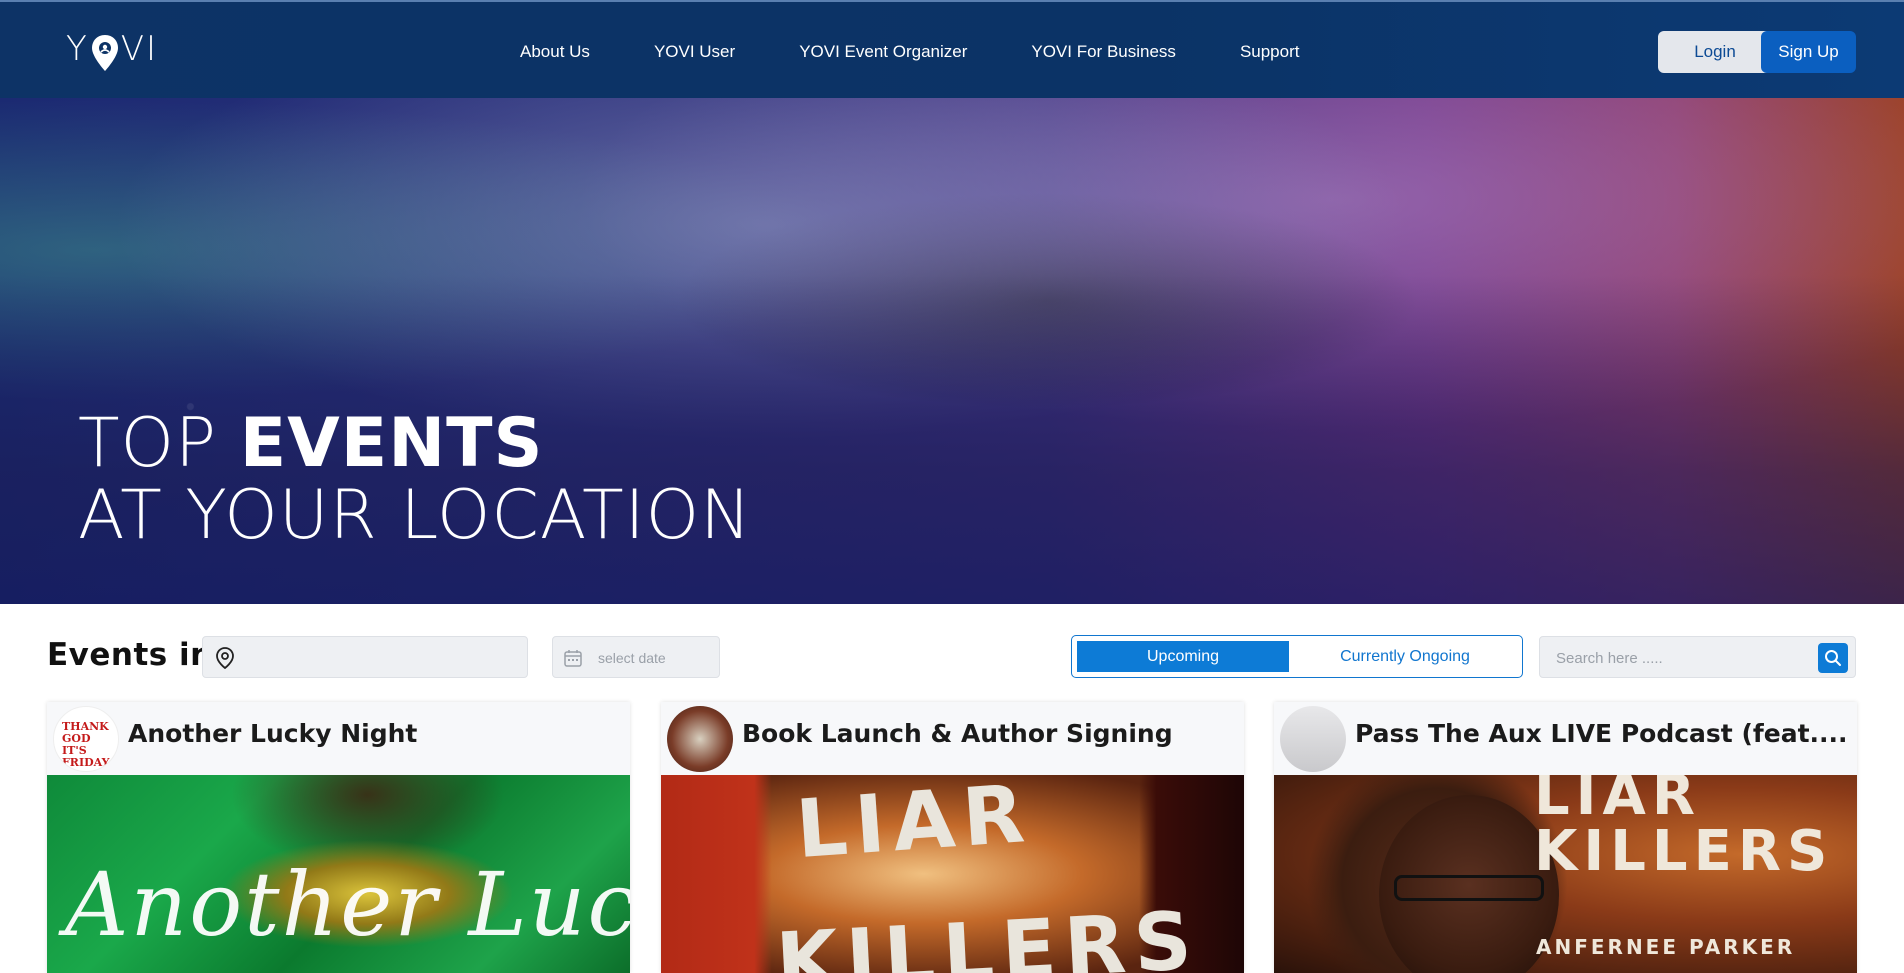 Image resolution: width=1904 pixels, height=973 pixels. I want to click on hero-title-line2: AT YOUR LOCATION, so click(415, 515).